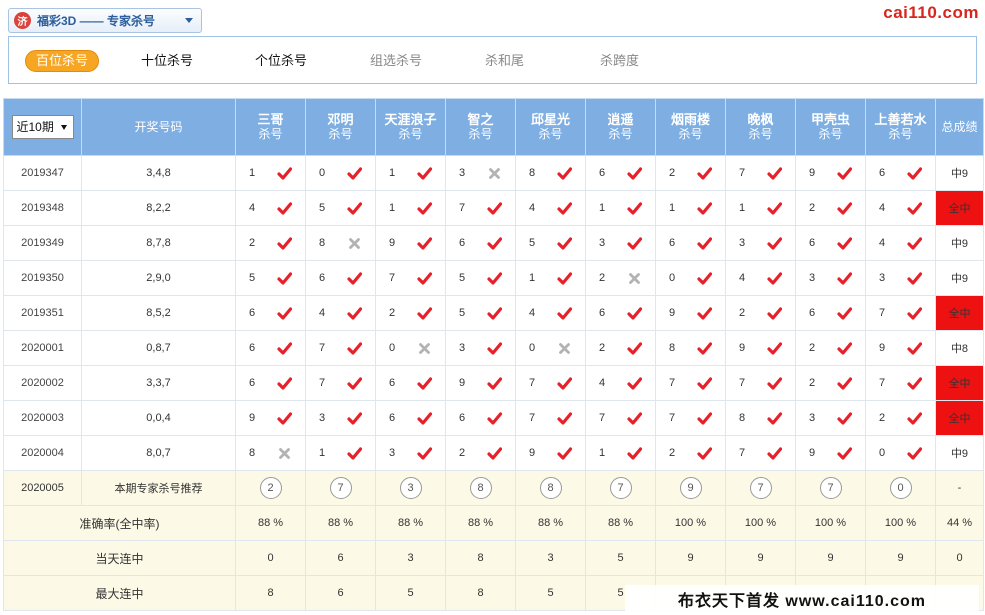 Image resolution: width=985 pixels, height=615 pixels. What do you see at coordinates (550, 593) in the screenshot?
I see `stat-value: 5` at bounding box center [550, 593].